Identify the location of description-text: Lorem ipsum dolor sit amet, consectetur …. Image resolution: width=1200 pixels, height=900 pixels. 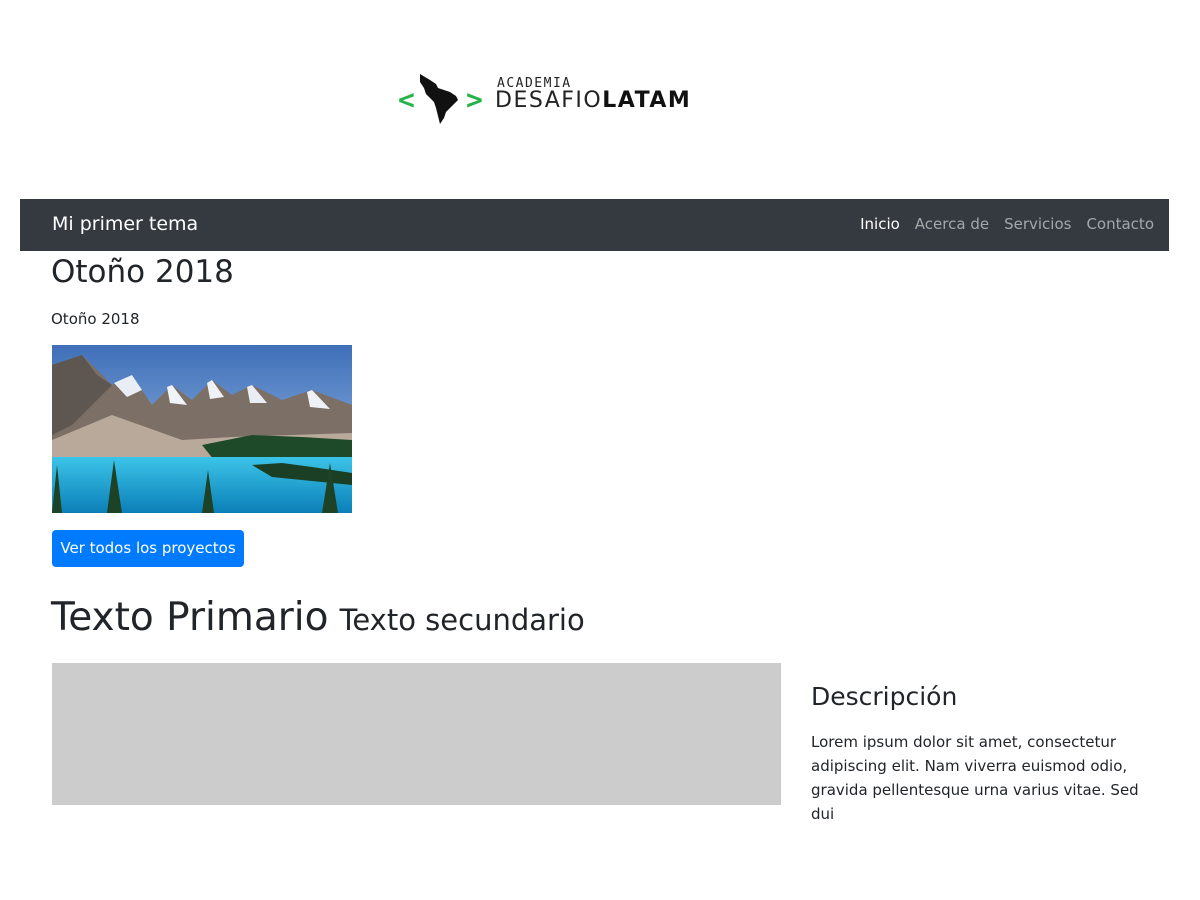
(975, 778).